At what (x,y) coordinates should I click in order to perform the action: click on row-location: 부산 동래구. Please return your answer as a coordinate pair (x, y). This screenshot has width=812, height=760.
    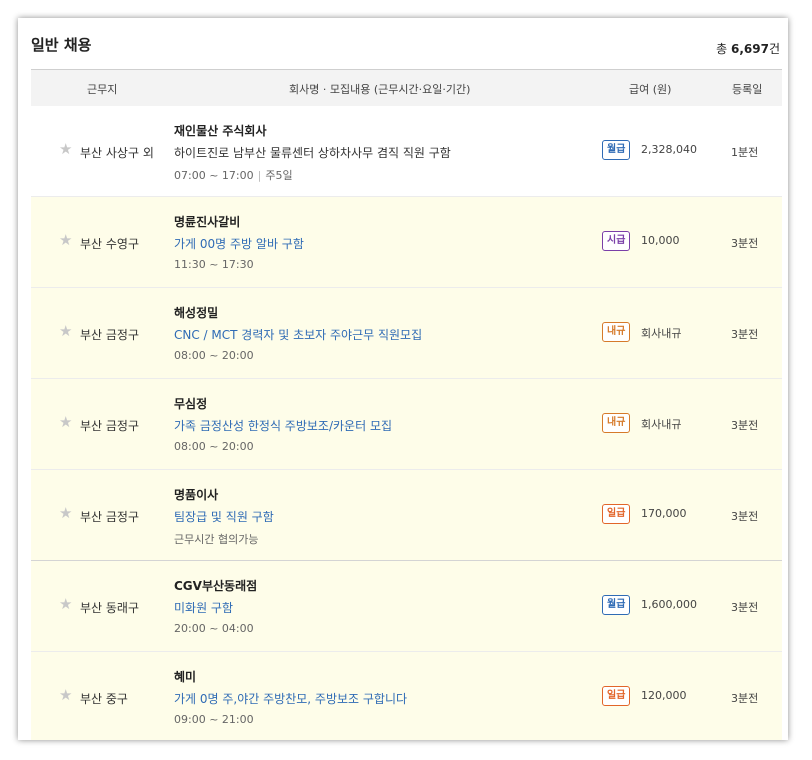
    Looking at the image, I should click on (110, 608).